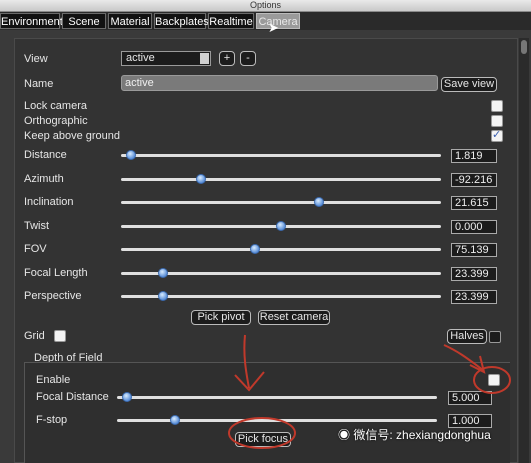 This screenshot has width=531, height=463. I want to click on annotation-circle-enable, so click(492, 380).